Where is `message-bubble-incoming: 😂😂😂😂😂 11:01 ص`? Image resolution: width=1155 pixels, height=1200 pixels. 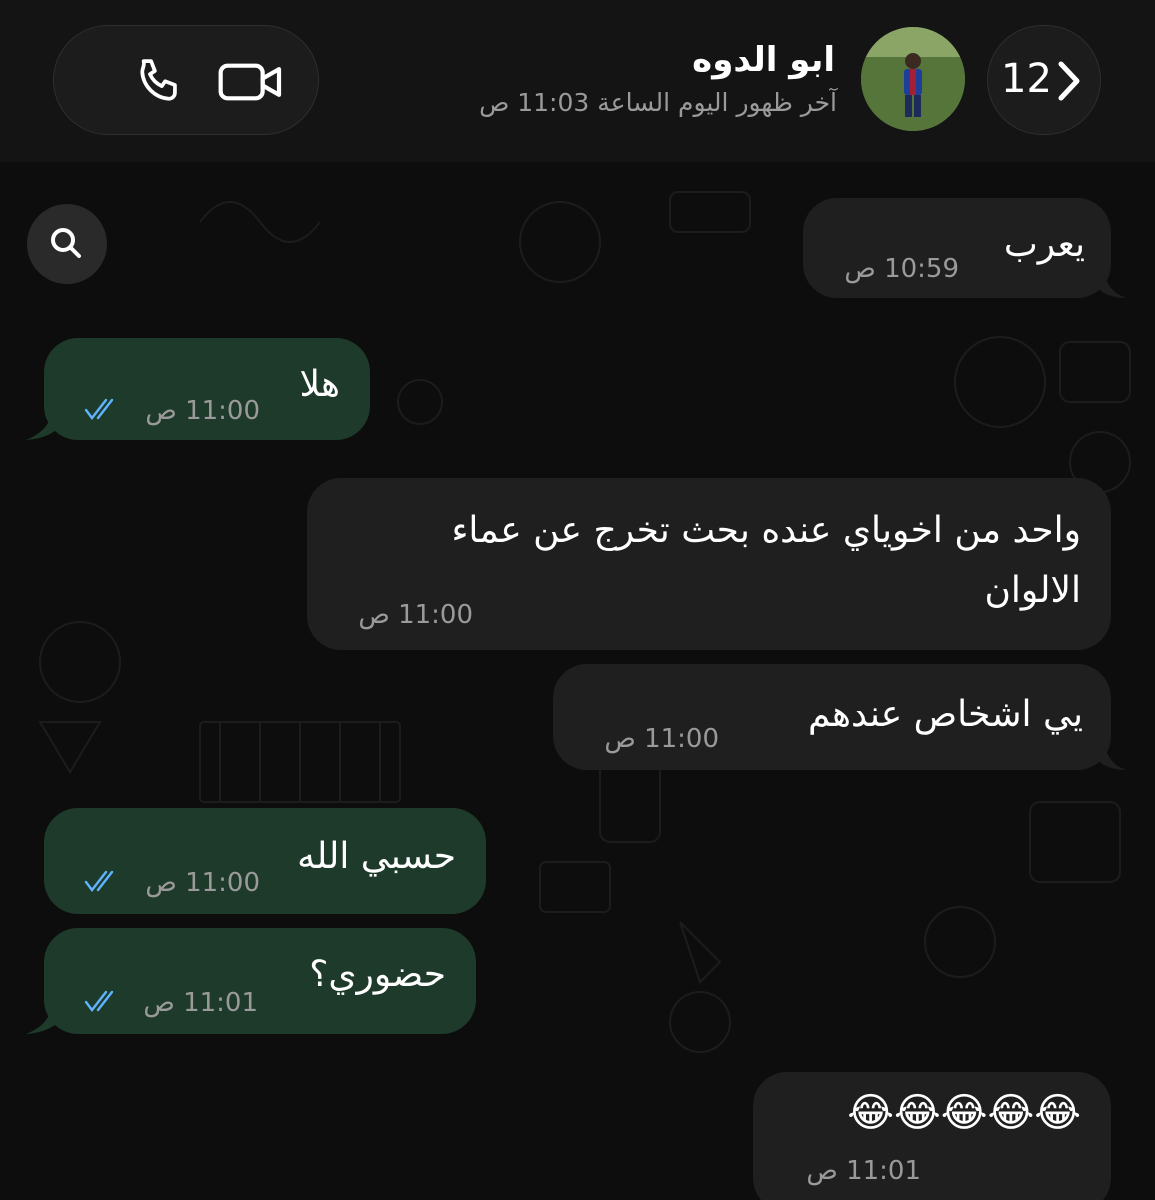 message-bubble-incoming: 😂😂😂😂😂 11:01 ص is located at coordinates (932, 1136).